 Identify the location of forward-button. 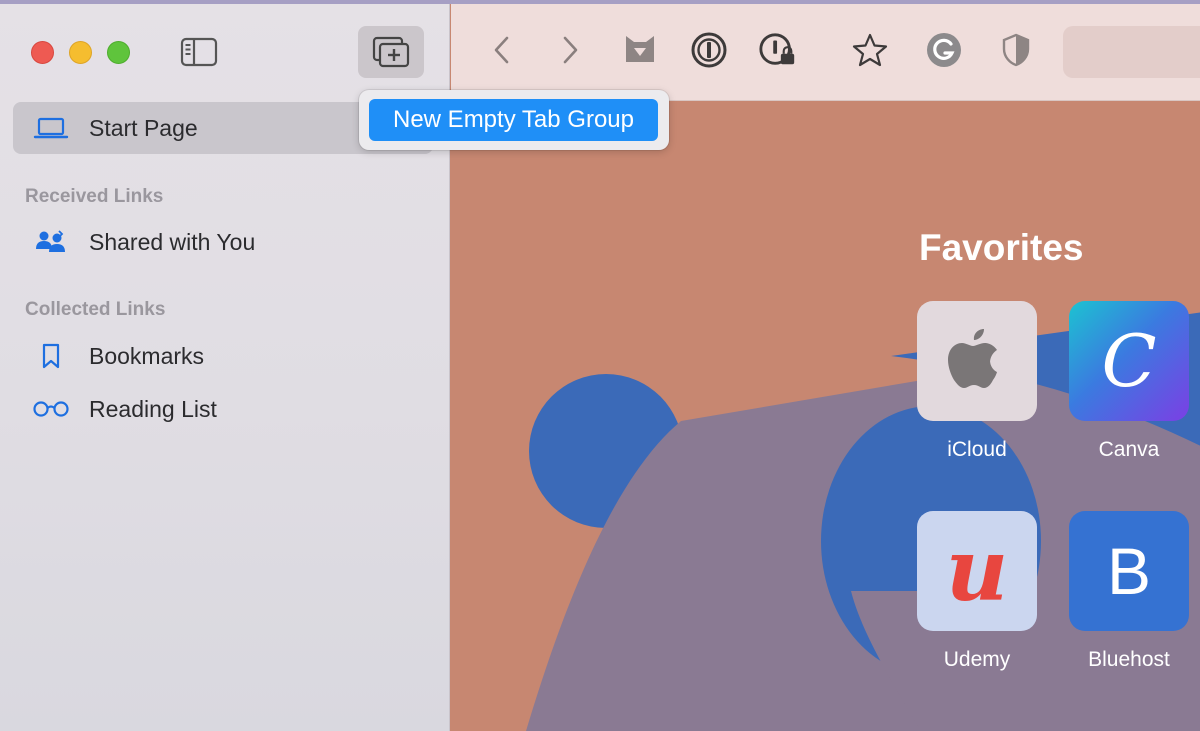
(570, 50).